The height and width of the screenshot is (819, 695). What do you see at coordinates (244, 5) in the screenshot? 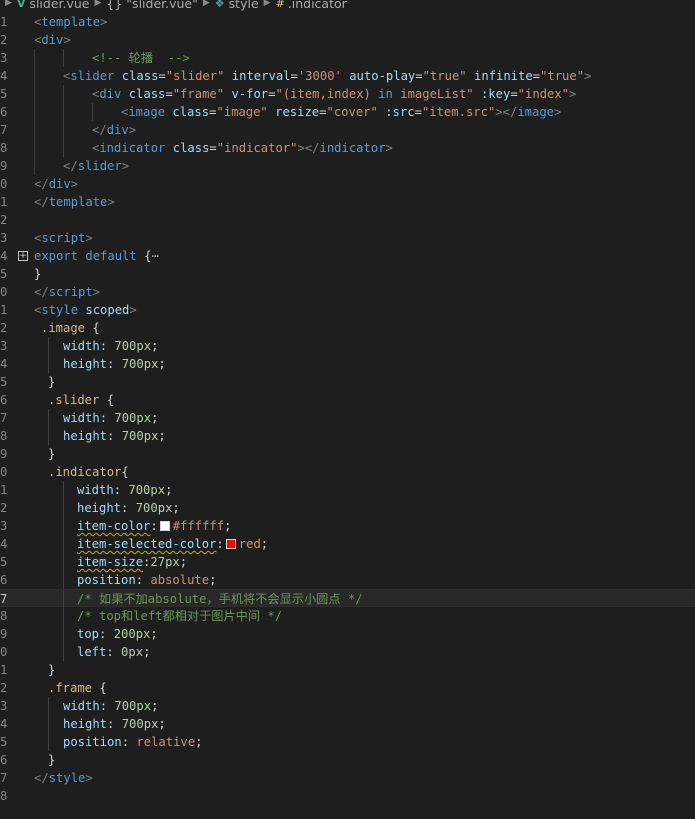
I see `breadcrumb-item-style: style` at bounding box center [244, 5].